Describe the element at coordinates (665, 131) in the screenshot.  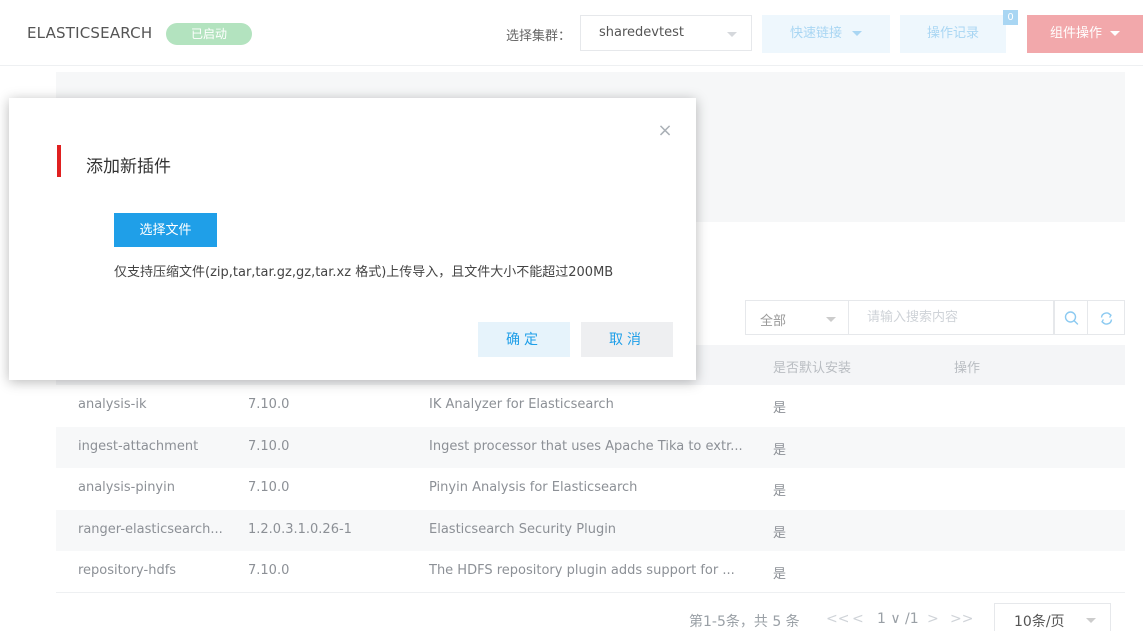
I see `close-icon: ×` at that location.